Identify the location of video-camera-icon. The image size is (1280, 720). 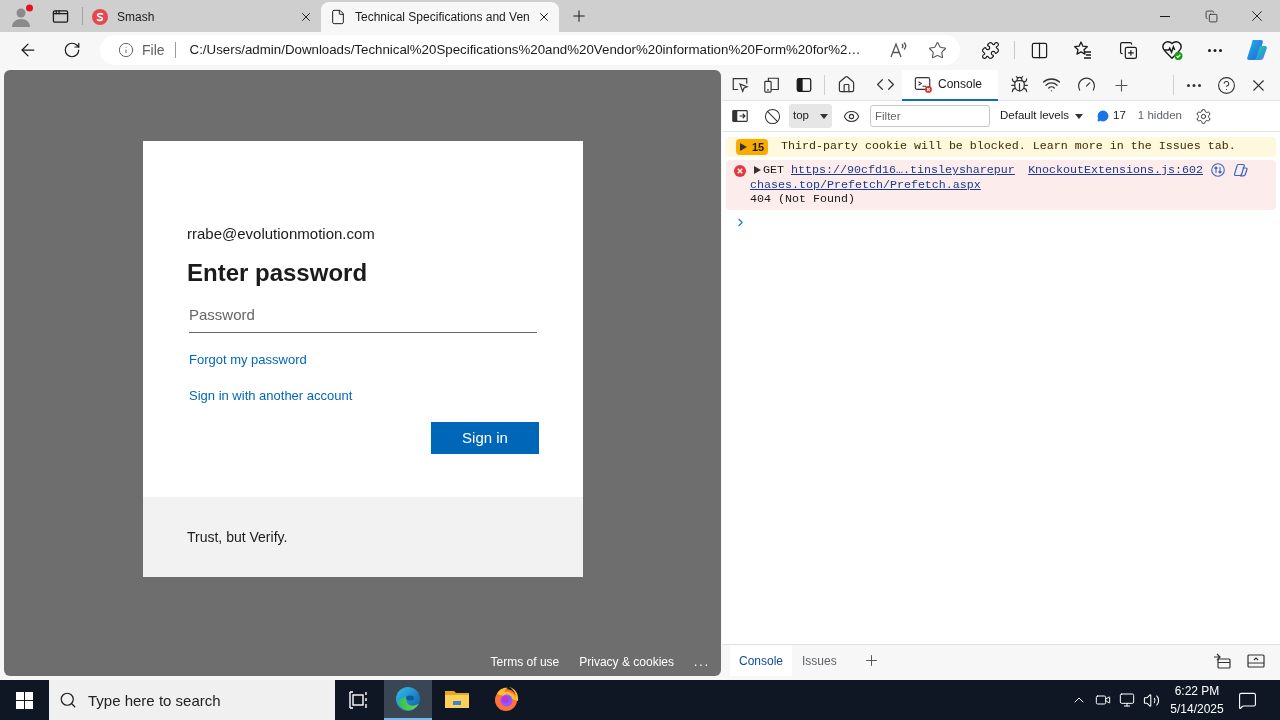
(1103, 700).